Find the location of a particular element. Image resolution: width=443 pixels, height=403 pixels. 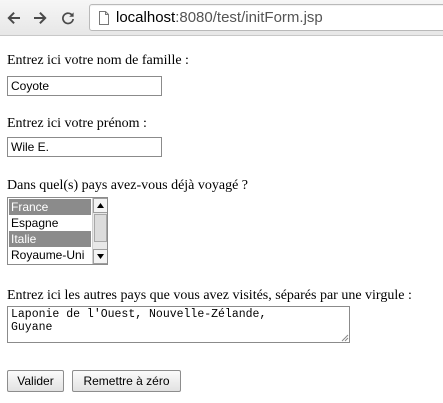

triangle-up-icon is located at coordinates (100, 205).